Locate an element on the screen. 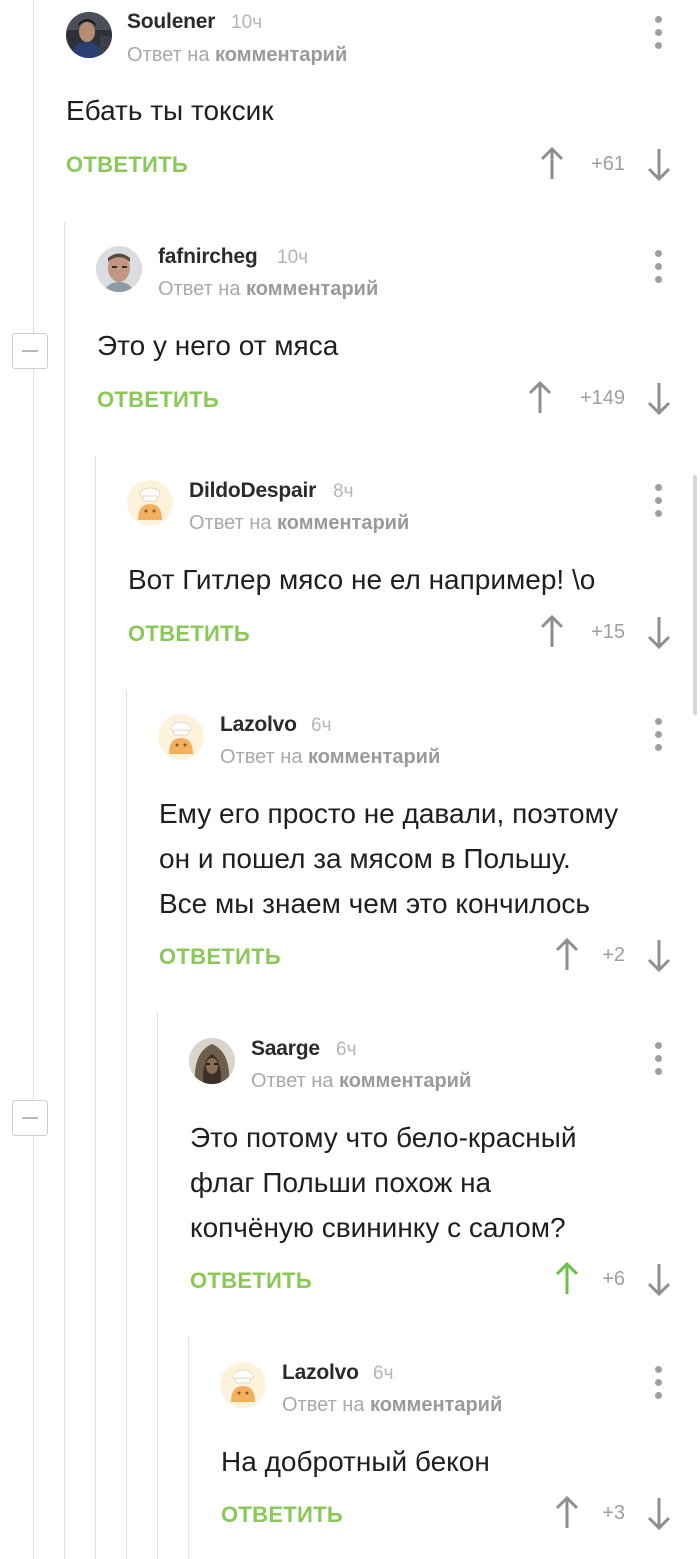  username: DildoDespair is located at coordinates (252, 491).